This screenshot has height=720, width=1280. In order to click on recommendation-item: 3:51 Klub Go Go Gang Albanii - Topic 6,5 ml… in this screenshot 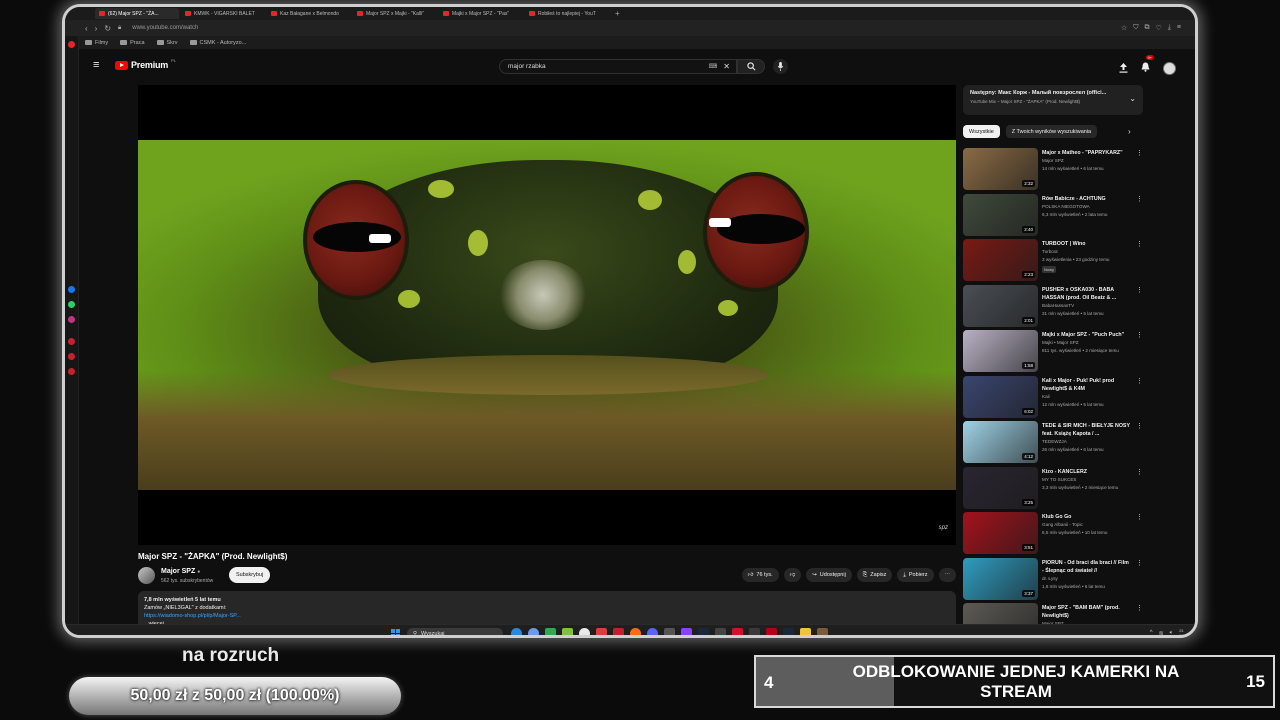, I will do `click(1053, 534)`.